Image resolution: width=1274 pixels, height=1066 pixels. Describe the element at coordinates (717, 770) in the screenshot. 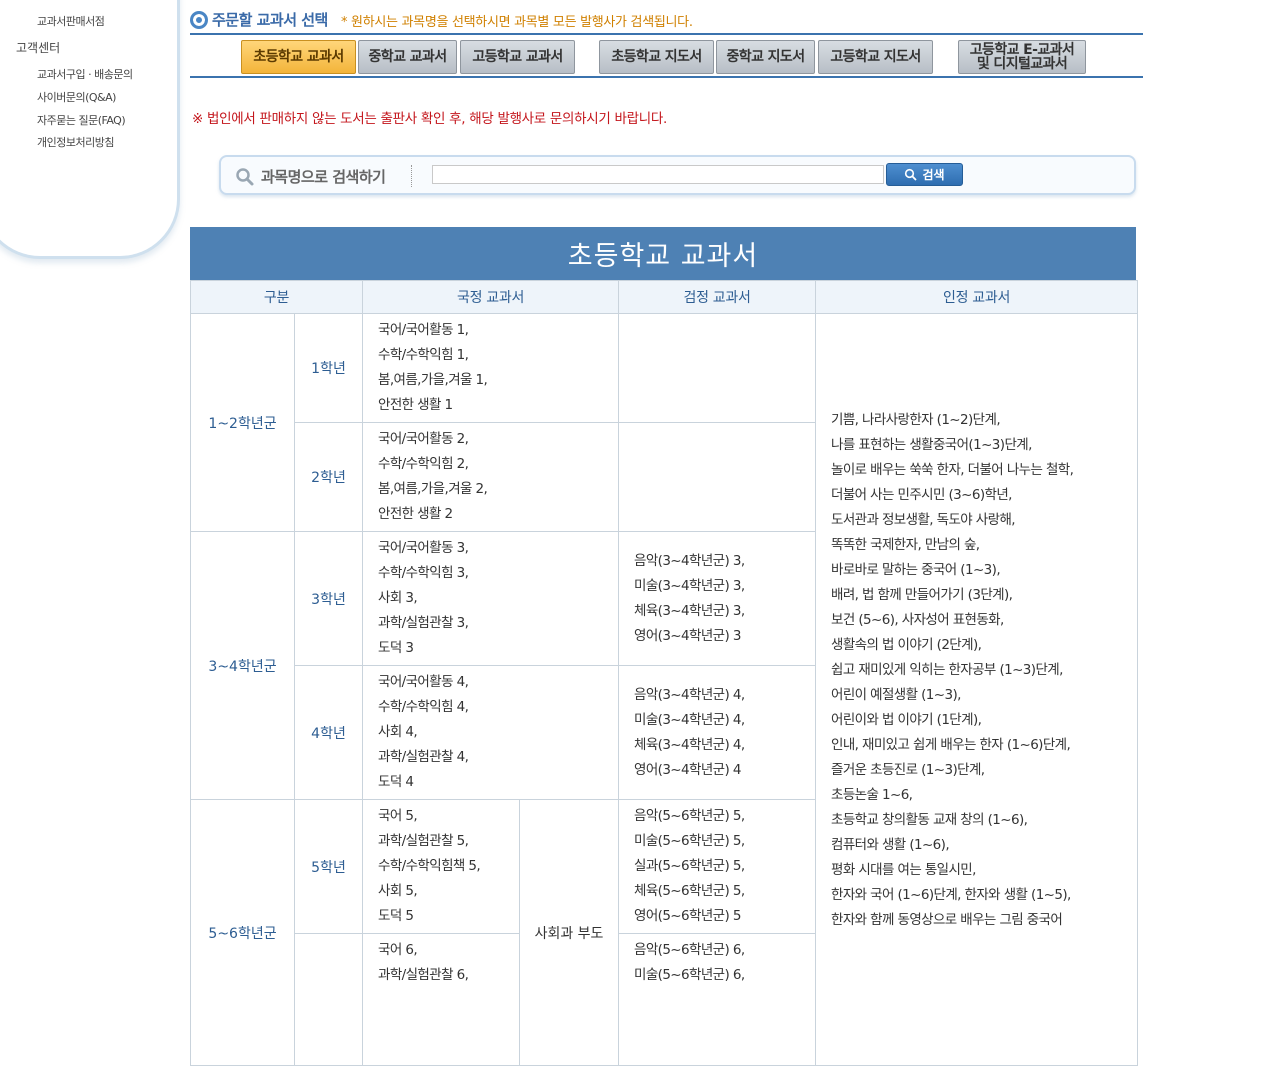

I see `book-link: 영어(3~4학년군) 4` at that location.